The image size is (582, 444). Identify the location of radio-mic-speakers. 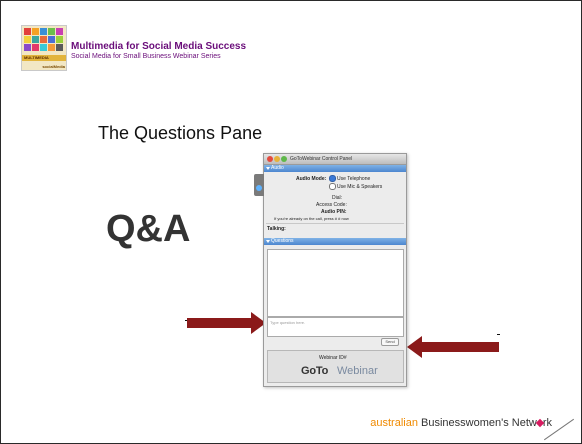
(332, 186).